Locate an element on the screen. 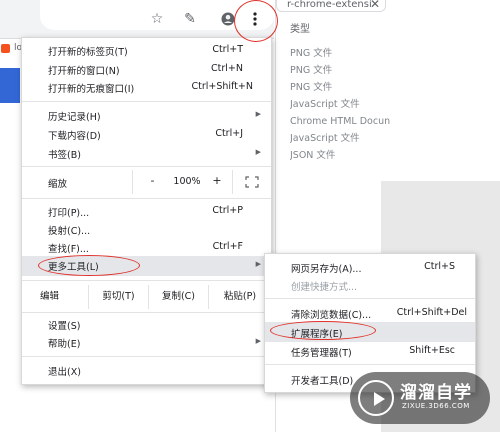 This screenshot has height=432, width=500. zoom-in-button: + is located at coordinates (217, 182).